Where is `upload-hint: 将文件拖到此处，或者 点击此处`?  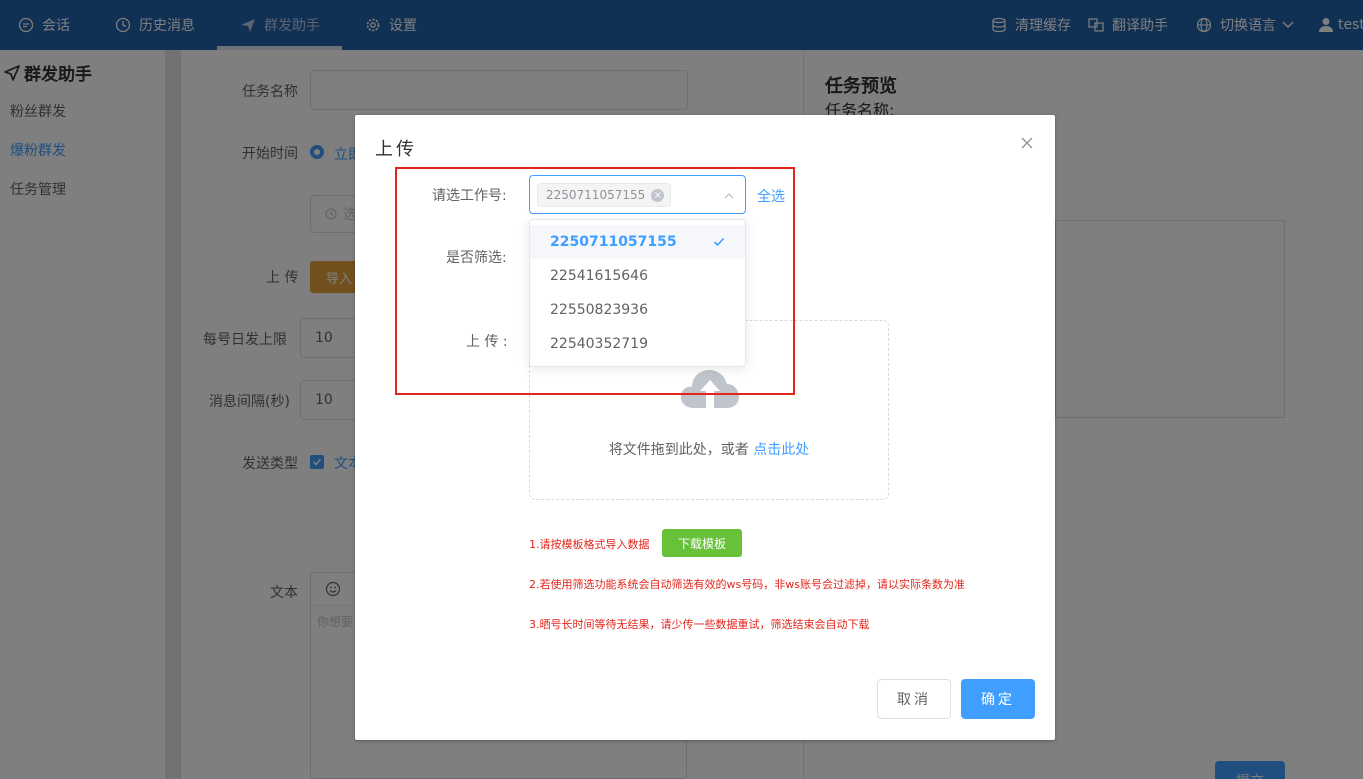 upload-hint: 将文件拖到此处，或者 点击此处 is located at coordinates (709, 450).